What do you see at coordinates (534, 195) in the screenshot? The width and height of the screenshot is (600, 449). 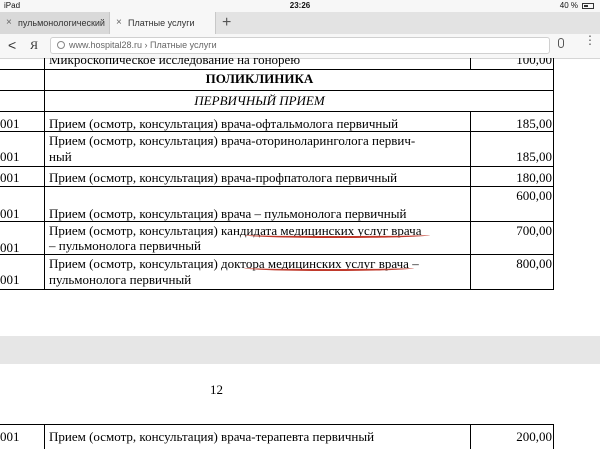 I see `table-cell-price: 600,00` at bounding box center [534, 195].